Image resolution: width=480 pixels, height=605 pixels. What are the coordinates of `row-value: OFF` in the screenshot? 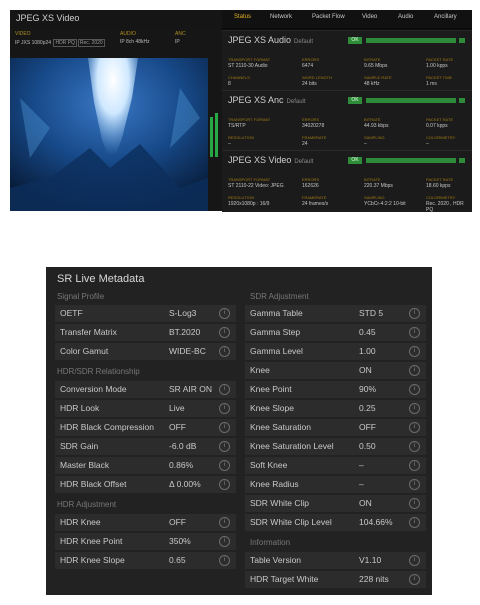 It's located at (177, 427).